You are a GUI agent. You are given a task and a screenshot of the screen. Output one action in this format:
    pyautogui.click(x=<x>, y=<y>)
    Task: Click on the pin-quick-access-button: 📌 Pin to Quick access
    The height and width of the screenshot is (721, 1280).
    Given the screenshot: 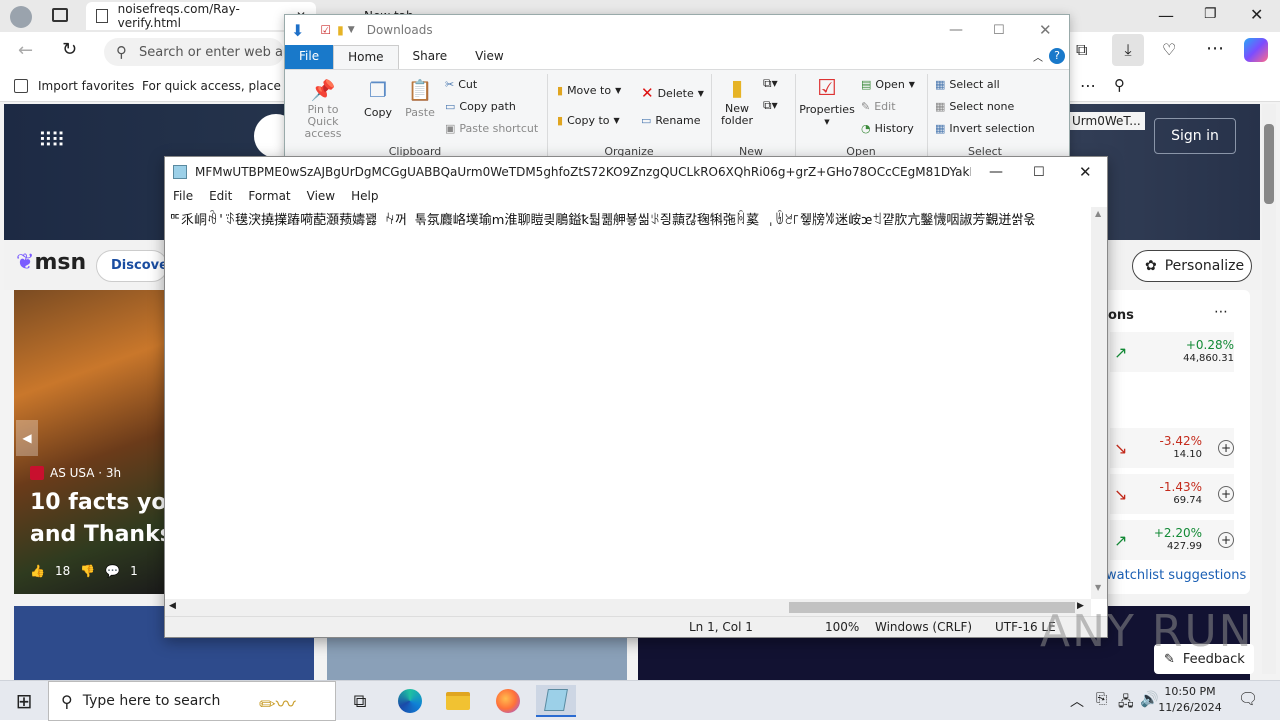 What is the action you would take?
    pyautogui.click(x=323, y=109)
    